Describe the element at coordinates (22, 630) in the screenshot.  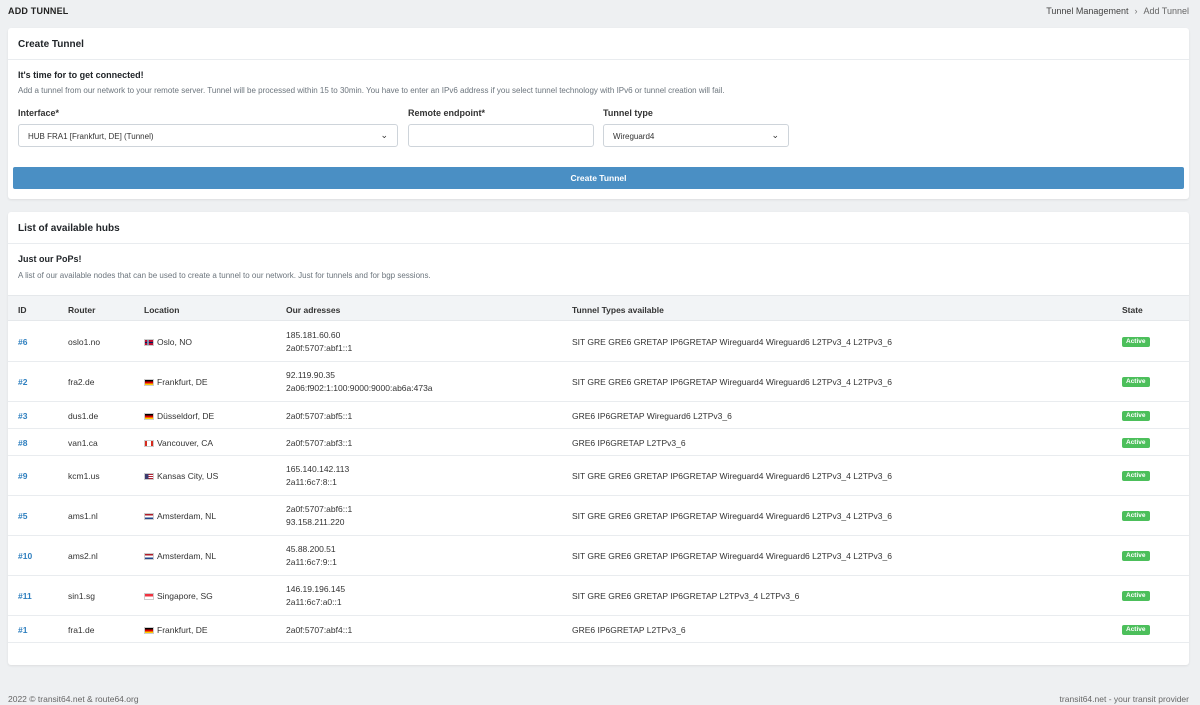
I see `hub-id-link: #1` at that location.